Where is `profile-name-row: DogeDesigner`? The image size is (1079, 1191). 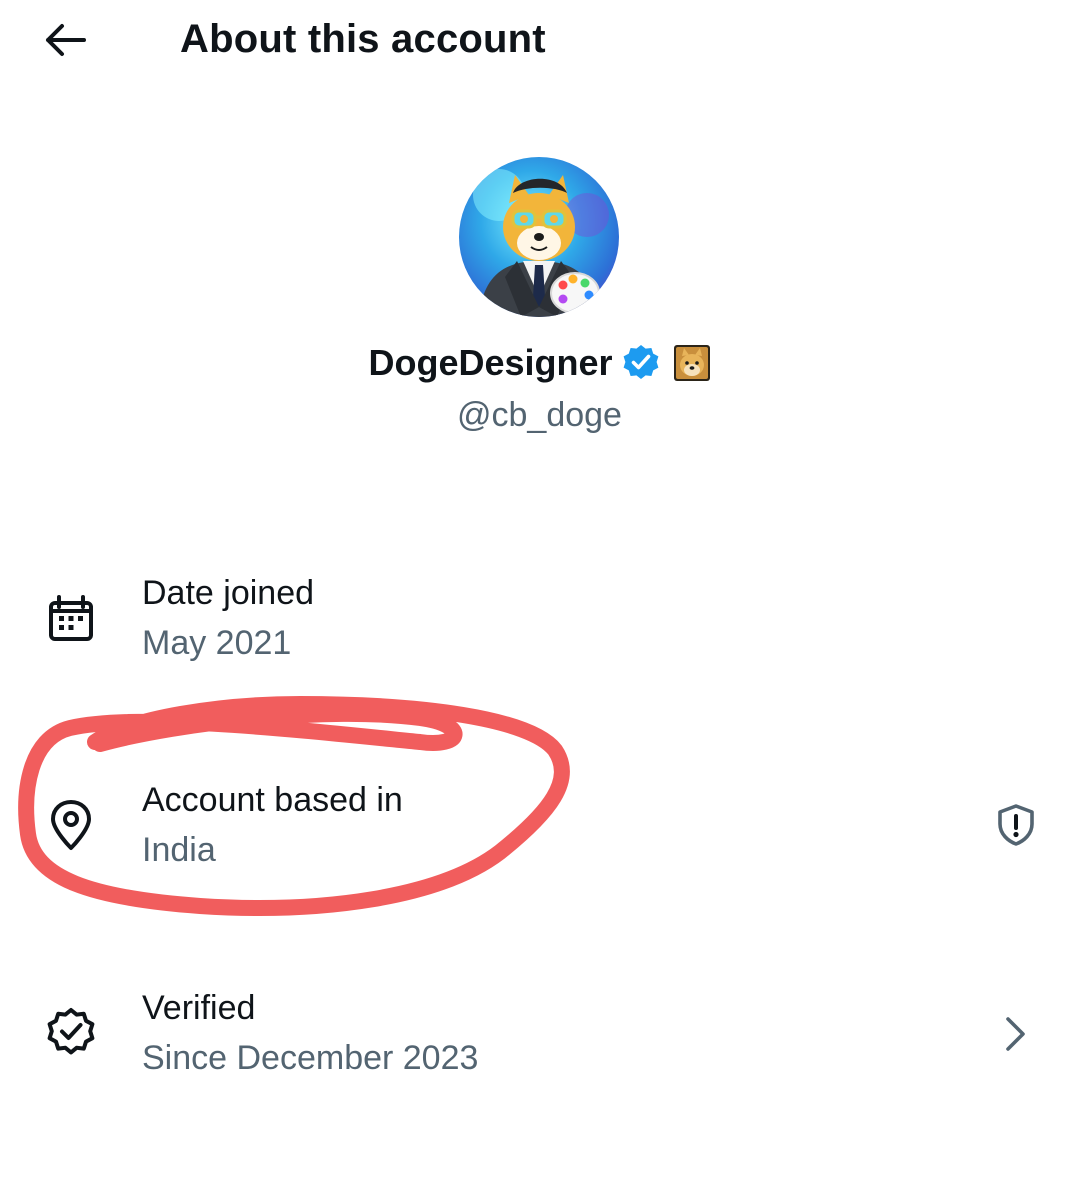 profile-name-row: DogeDesigner is located at coordinates (539, 363).